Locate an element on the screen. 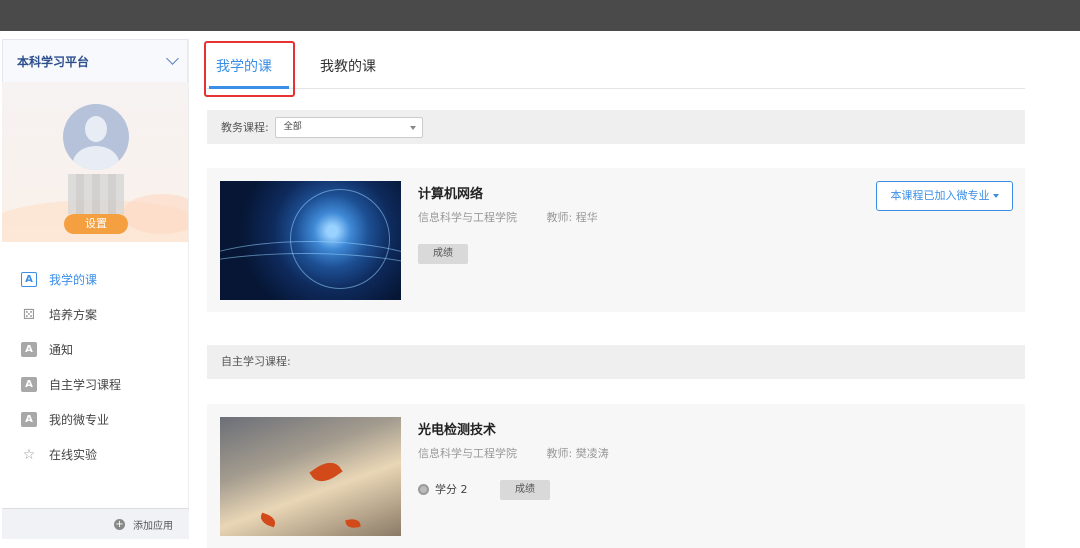  credit-value: 学分 2 is located at coordinates (451, 489).